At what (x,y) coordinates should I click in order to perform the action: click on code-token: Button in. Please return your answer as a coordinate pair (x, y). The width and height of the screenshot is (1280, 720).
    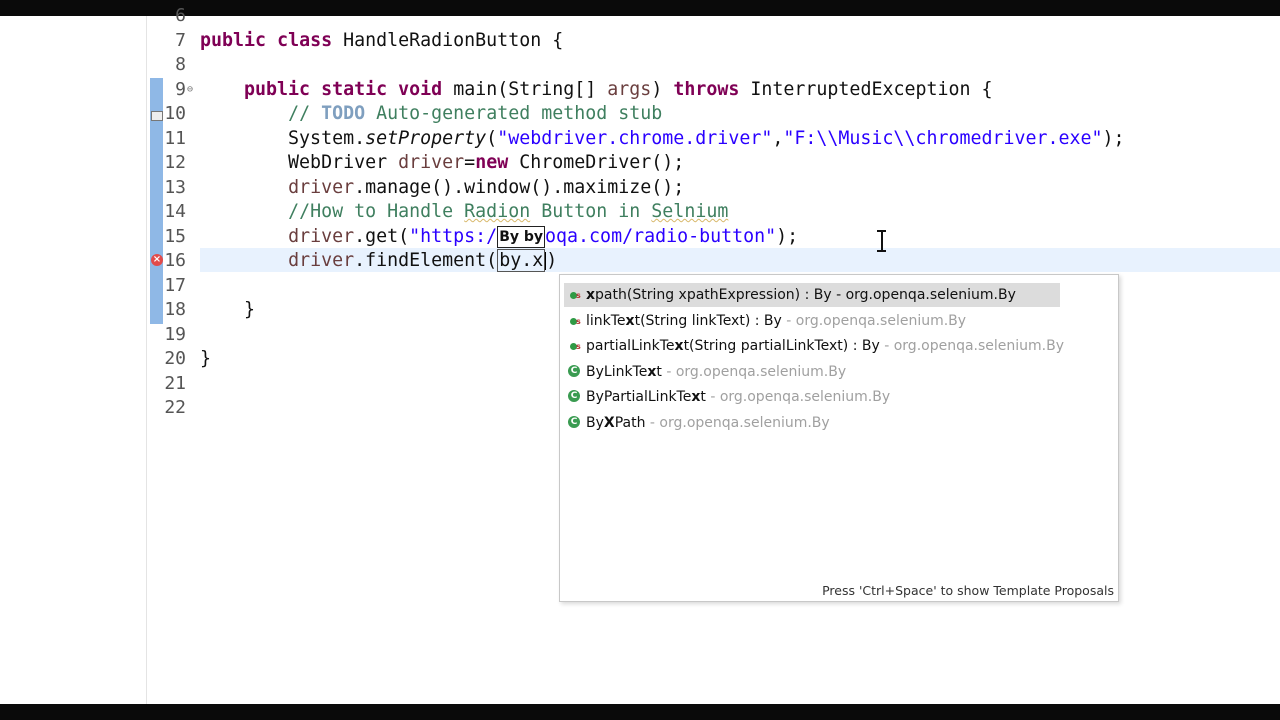
    Looking at the image, I should click on (591, 211).